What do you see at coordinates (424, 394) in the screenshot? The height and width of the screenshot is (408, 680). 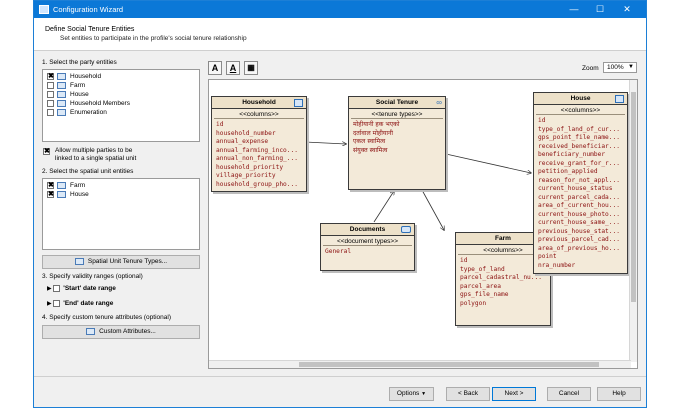 I see `chevron-down-icon: ▼` at bounding box center [424, 394].